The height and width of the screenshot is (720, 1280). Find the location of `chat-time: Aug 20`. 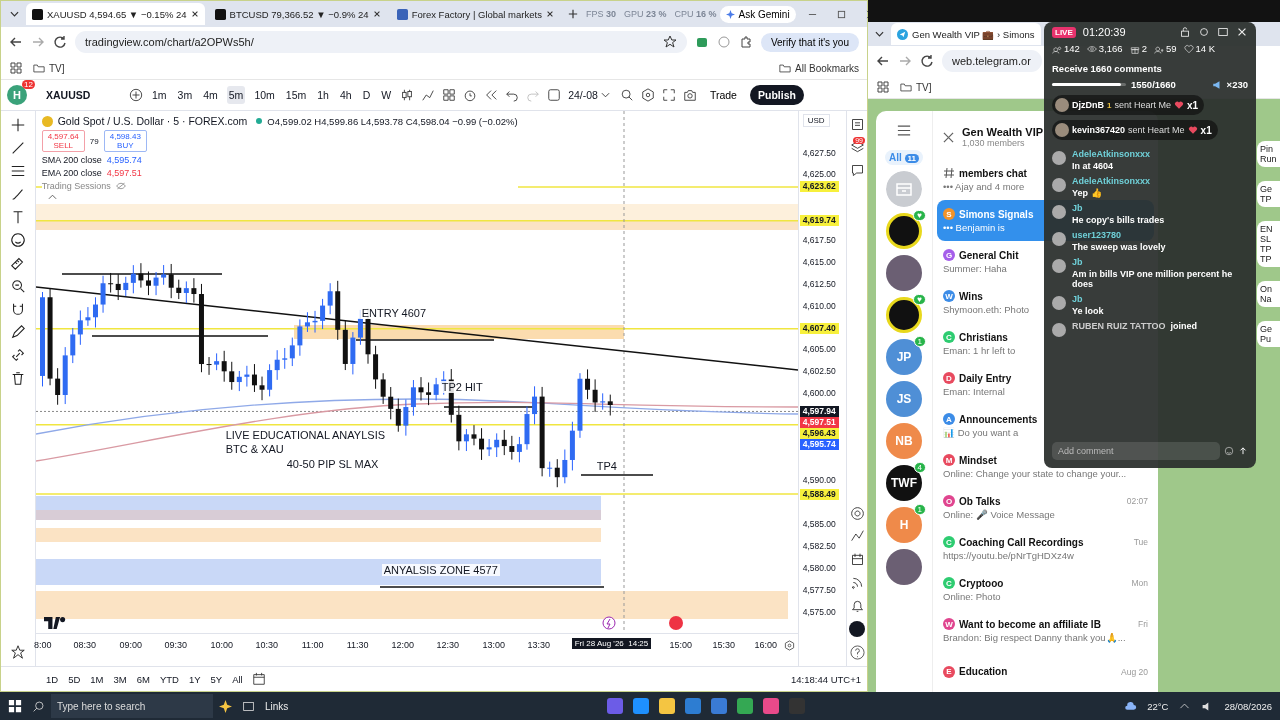

chat-time: Aug 20 is located at coordinates (1134, 671).